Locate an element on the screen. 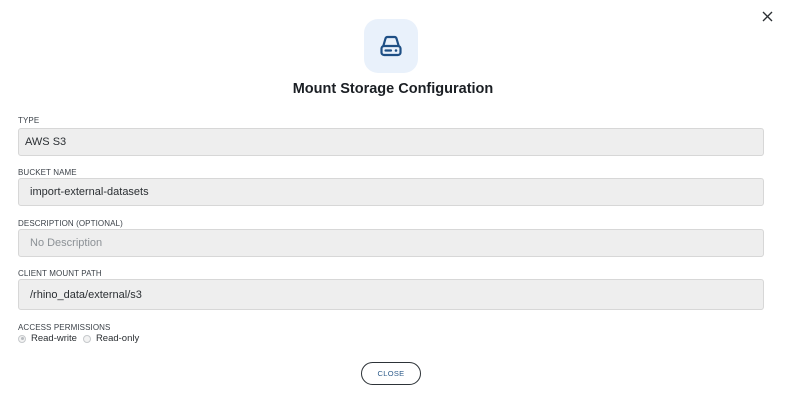 The width and height of the screenshot is (786, 409). access-permissions-group: Read-write Read-only is located at coordinates (81, 338).